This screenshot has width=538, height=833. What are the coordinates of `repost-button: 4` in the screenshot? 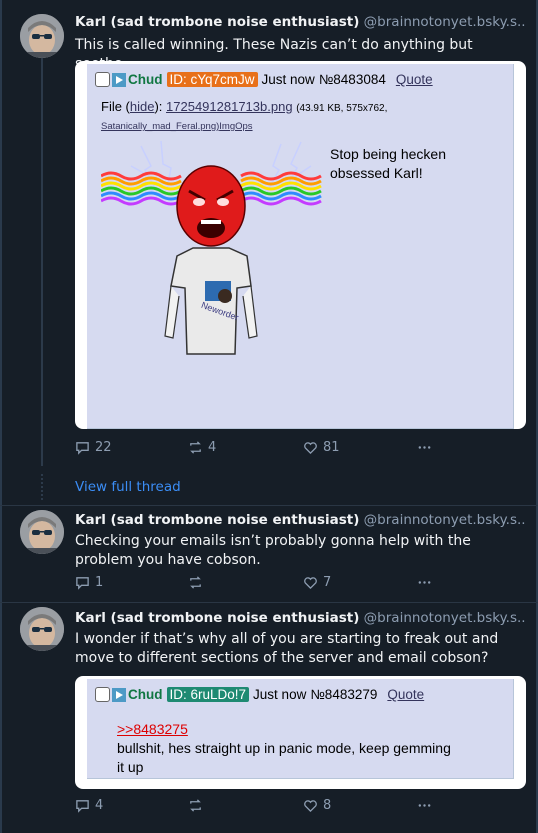 It's located at (202, 447).